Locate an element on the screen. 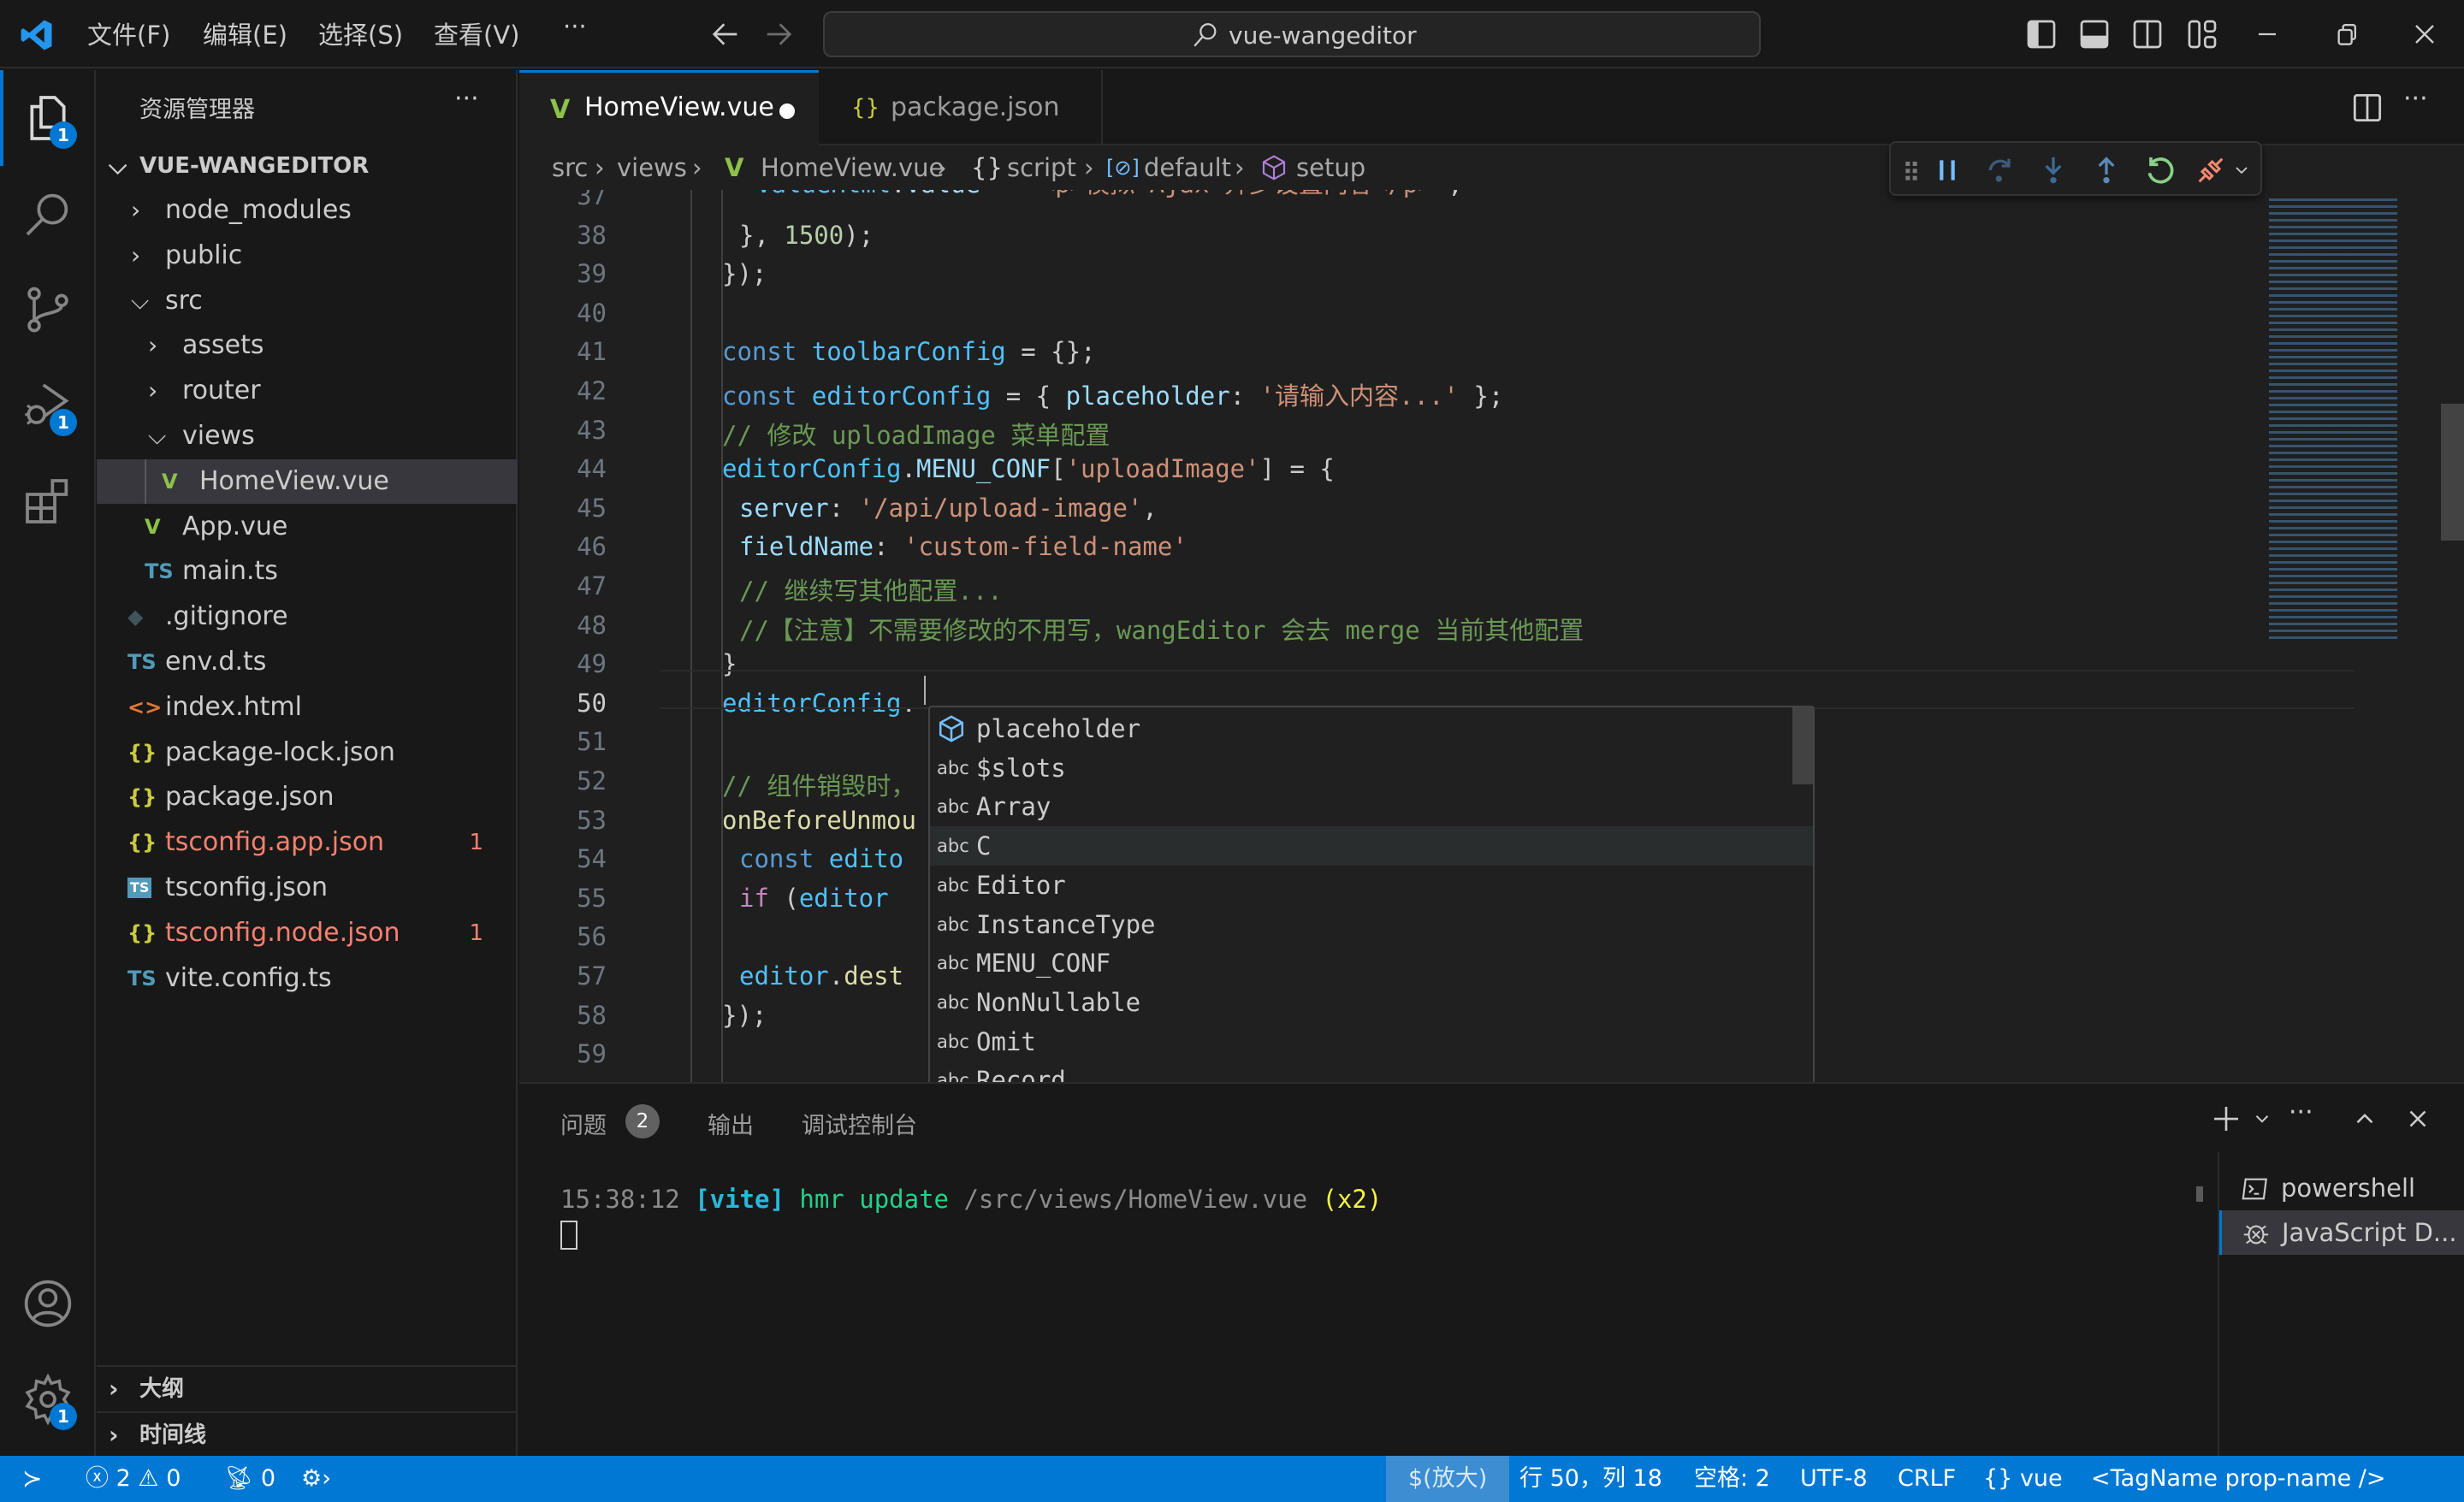  code-line: fieldName: 'custom-field-name' is located at coordinates (963, 546).